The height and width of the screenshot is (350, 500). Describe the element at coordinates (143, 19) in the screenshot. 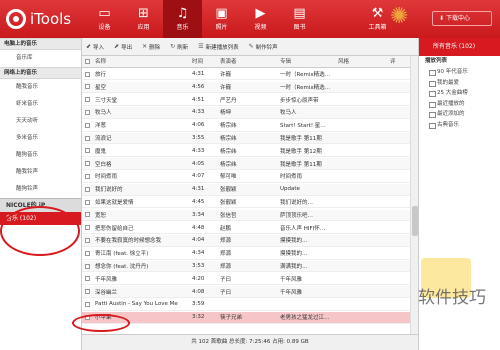

I see `nav-tab-1: ⊞ 应用` at that location.